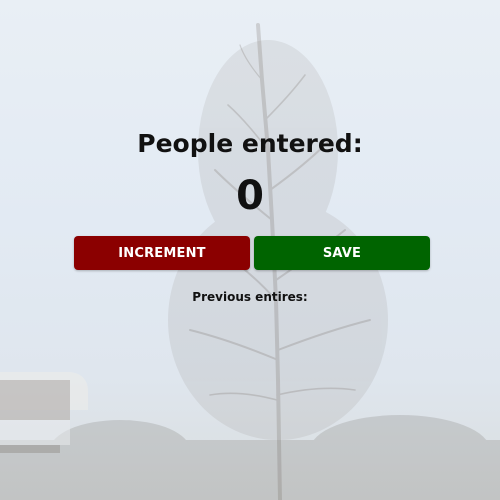 The height and width of the screenshot is (500, 500). I want to click on previous-entries-label: Previous entires:, so click(250, 297).